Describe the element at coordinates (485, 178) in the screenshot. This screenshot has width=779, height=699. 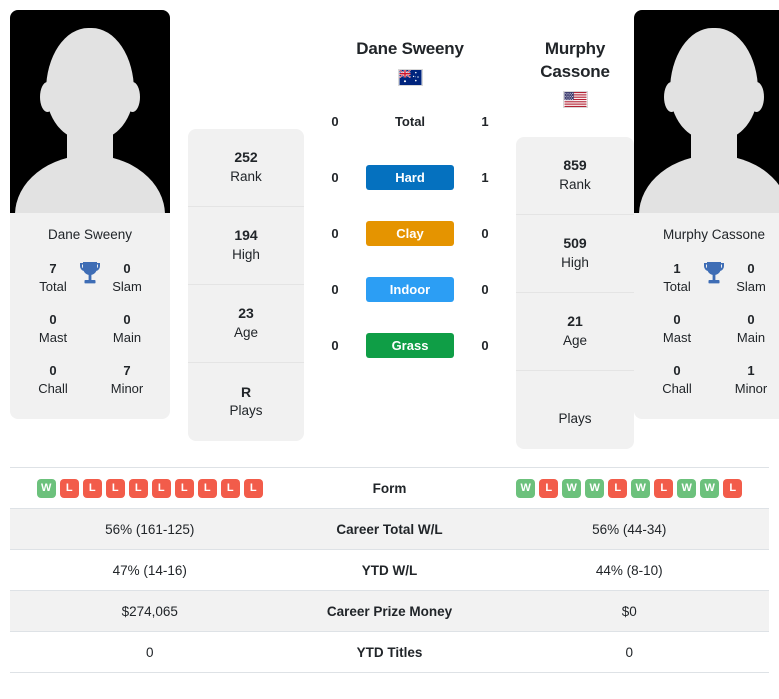
I see `h2h-right-score-hard: 1` at that location.